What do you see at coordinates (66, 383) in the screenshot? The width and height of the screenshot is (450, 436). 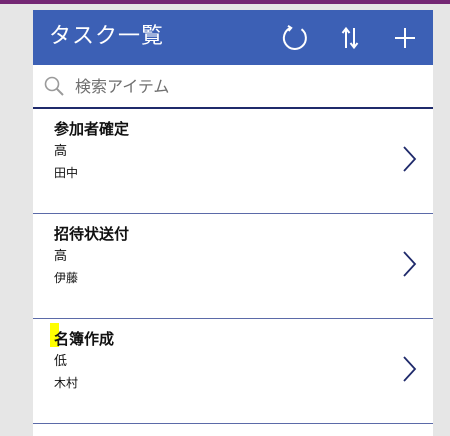 I see `task-owner: 木村` at bounding box center [66, 383].